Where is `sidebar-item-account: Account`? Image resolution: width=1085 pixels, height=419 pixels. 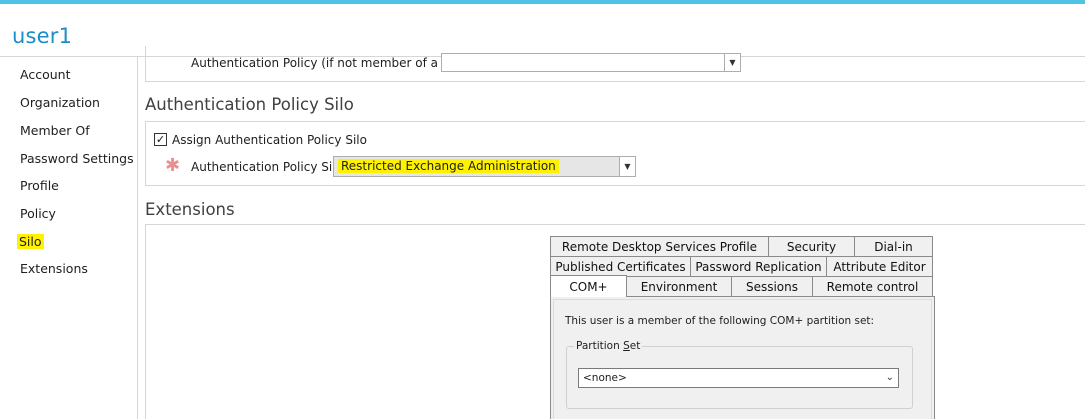
sidebar-item-account: Account is located at coordinates (45, 74).